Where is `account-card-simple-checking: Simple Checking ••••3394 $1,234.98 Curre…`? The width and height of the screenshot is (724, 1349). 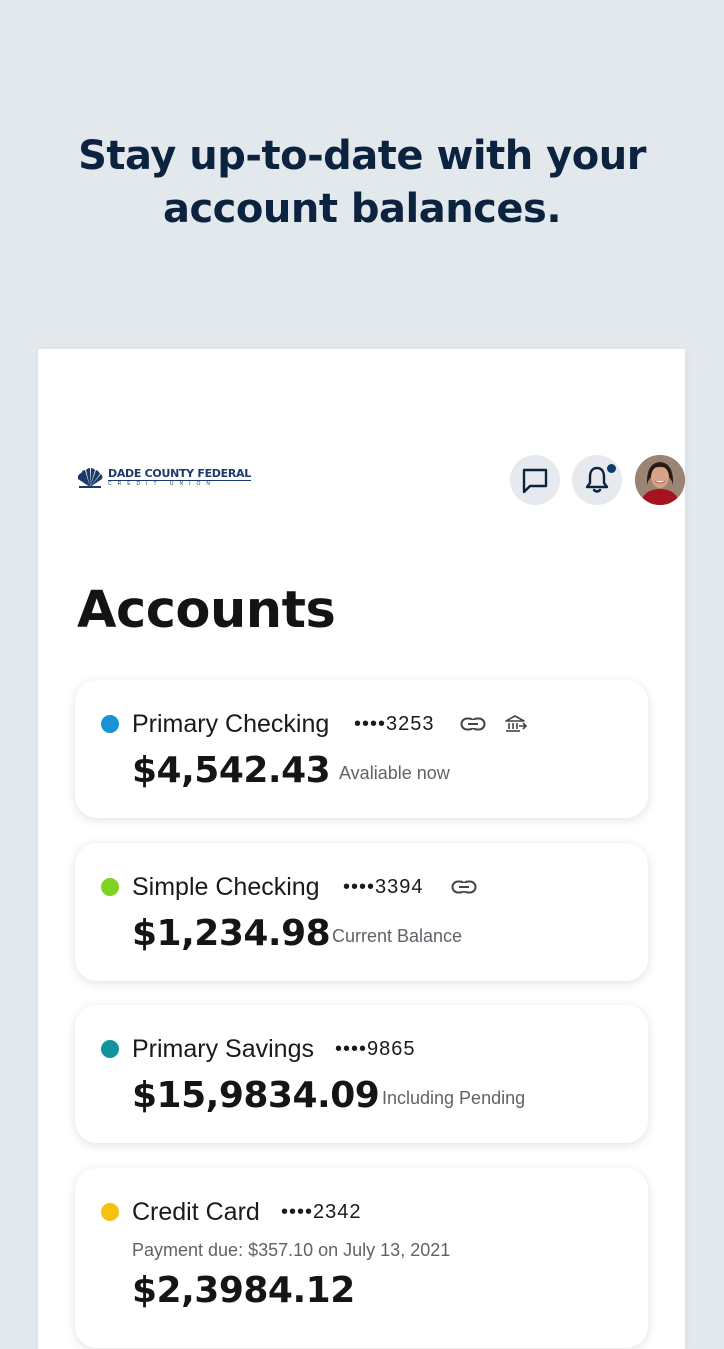
account-card-simple-checking: Simple Checking ••••3394 $1,234.98 Curre… is located at coordinates (361, 912).